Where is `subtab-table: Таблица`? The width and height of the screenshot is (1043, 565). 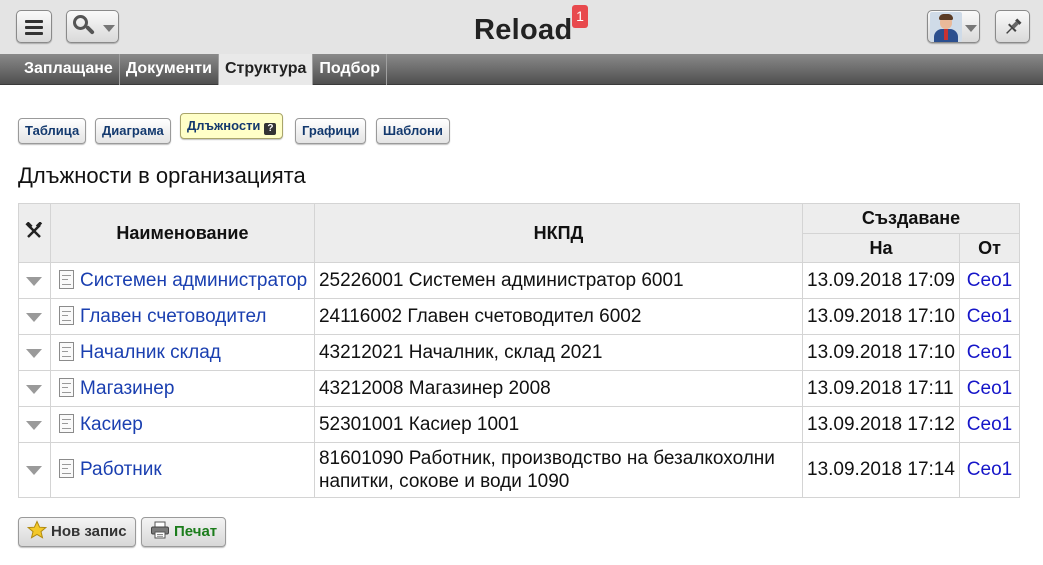 subtab-table: Таблица is located at coordinates (52, 131).